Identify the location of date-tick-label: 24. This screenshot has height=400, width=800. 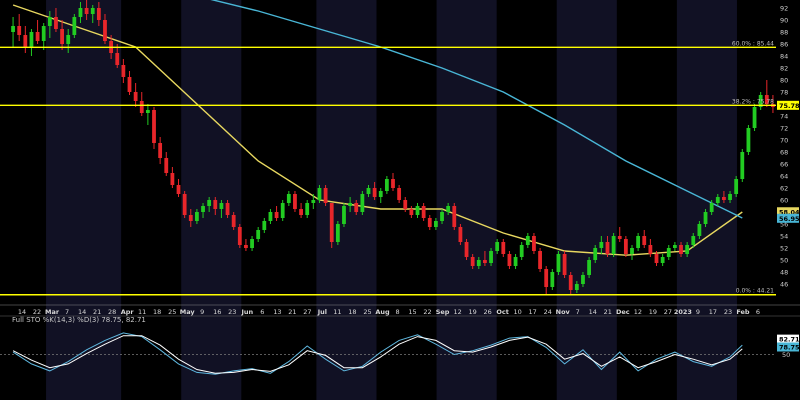
(548, 312).